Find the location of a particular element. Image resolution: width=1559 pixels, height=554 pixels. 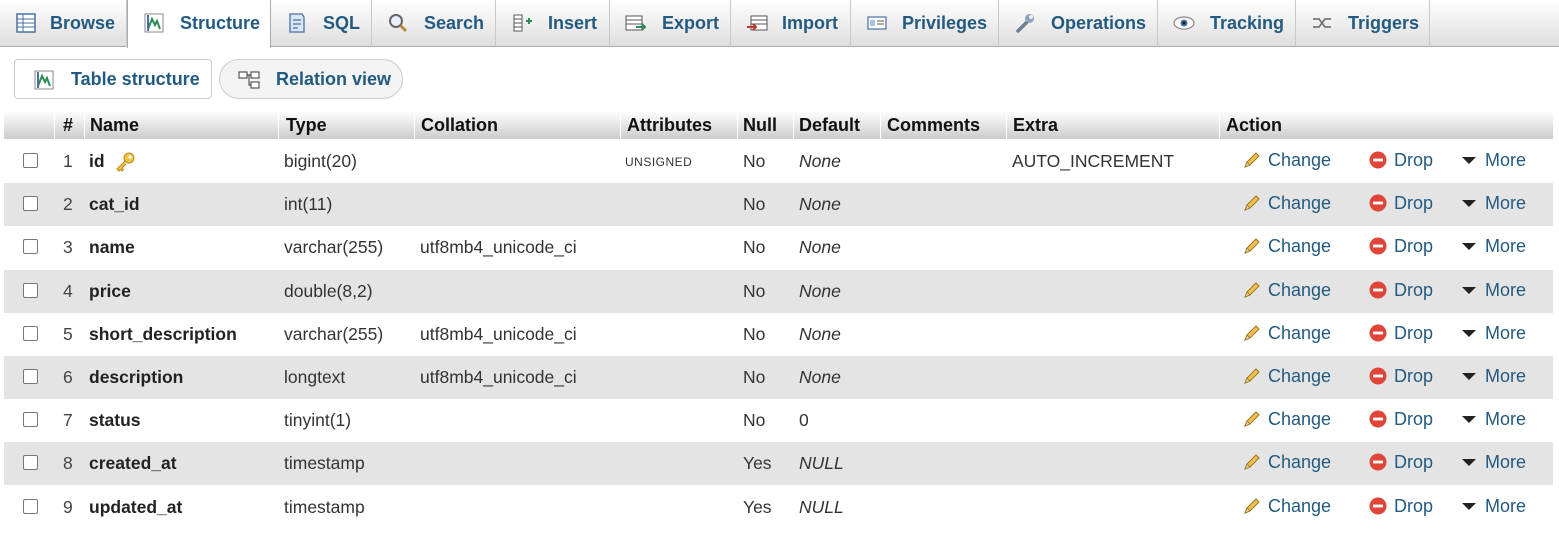

privileges-icon is located at coordinates (877, 23).